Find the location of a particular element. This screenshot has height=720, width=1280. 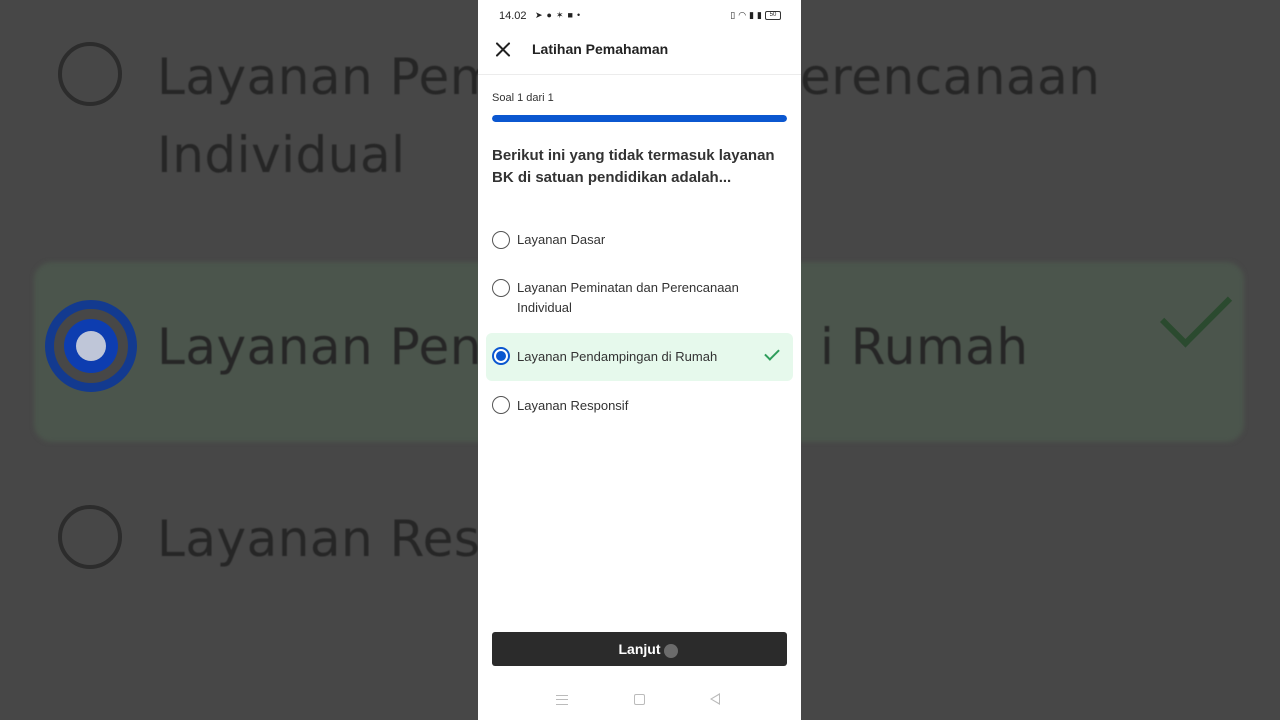

wifi-icon: ◠ is located at coordinates (744, 15).